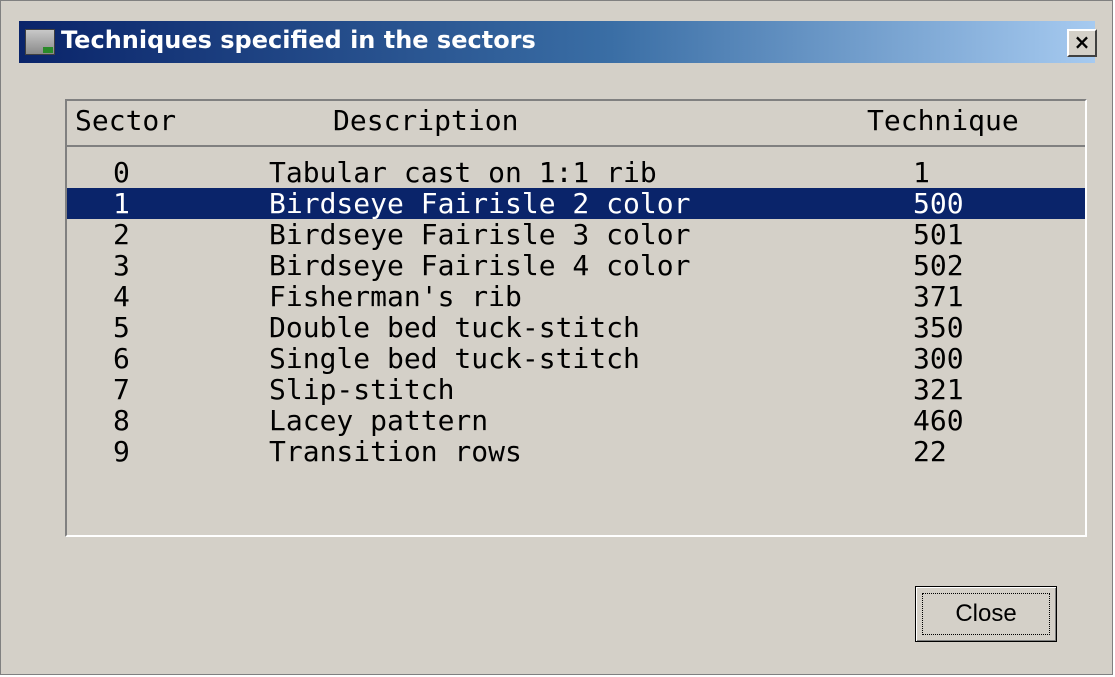 The height and width of the screenshot is (677, 1115). I want to click on cell-sector: 5, so click(121, 327).